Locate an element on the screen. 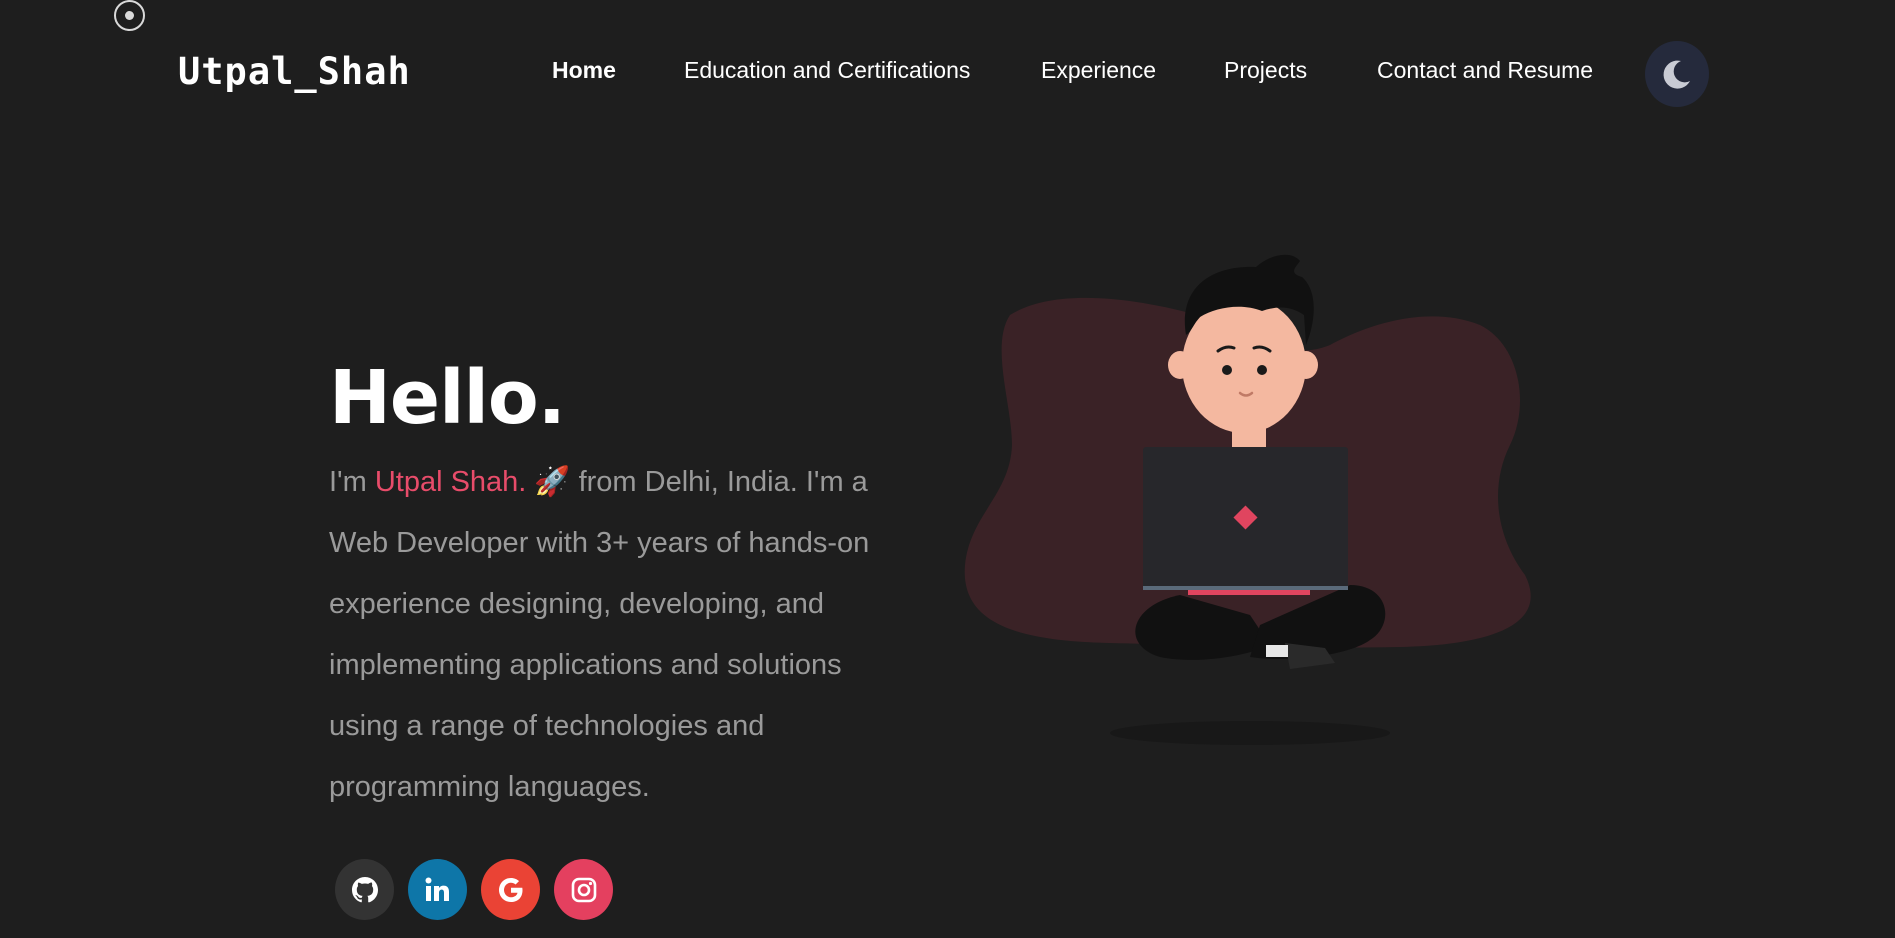  right-eye is located at coordinates (1262, 370).